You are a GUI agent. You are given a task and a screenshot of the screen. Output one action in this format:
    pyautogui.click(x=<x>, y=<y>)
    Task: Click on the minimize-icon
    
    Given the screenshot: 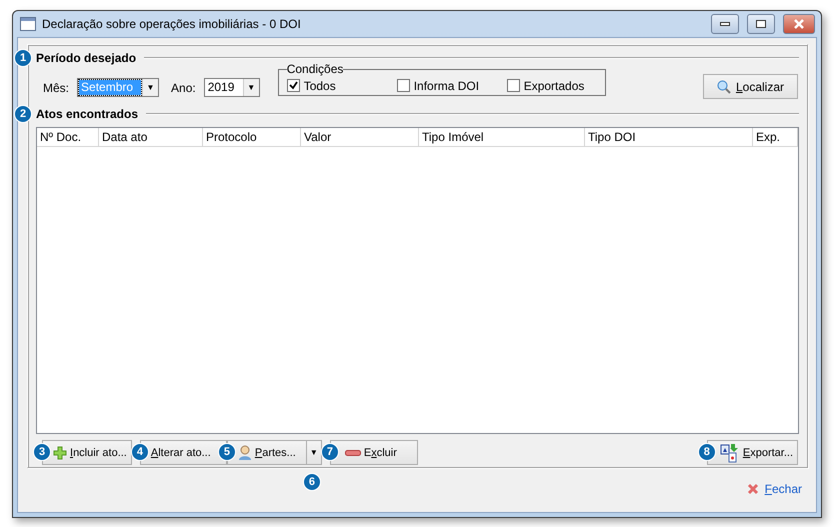 What is the action you would take?
    pyautogui.click(x=725, y=24)
    